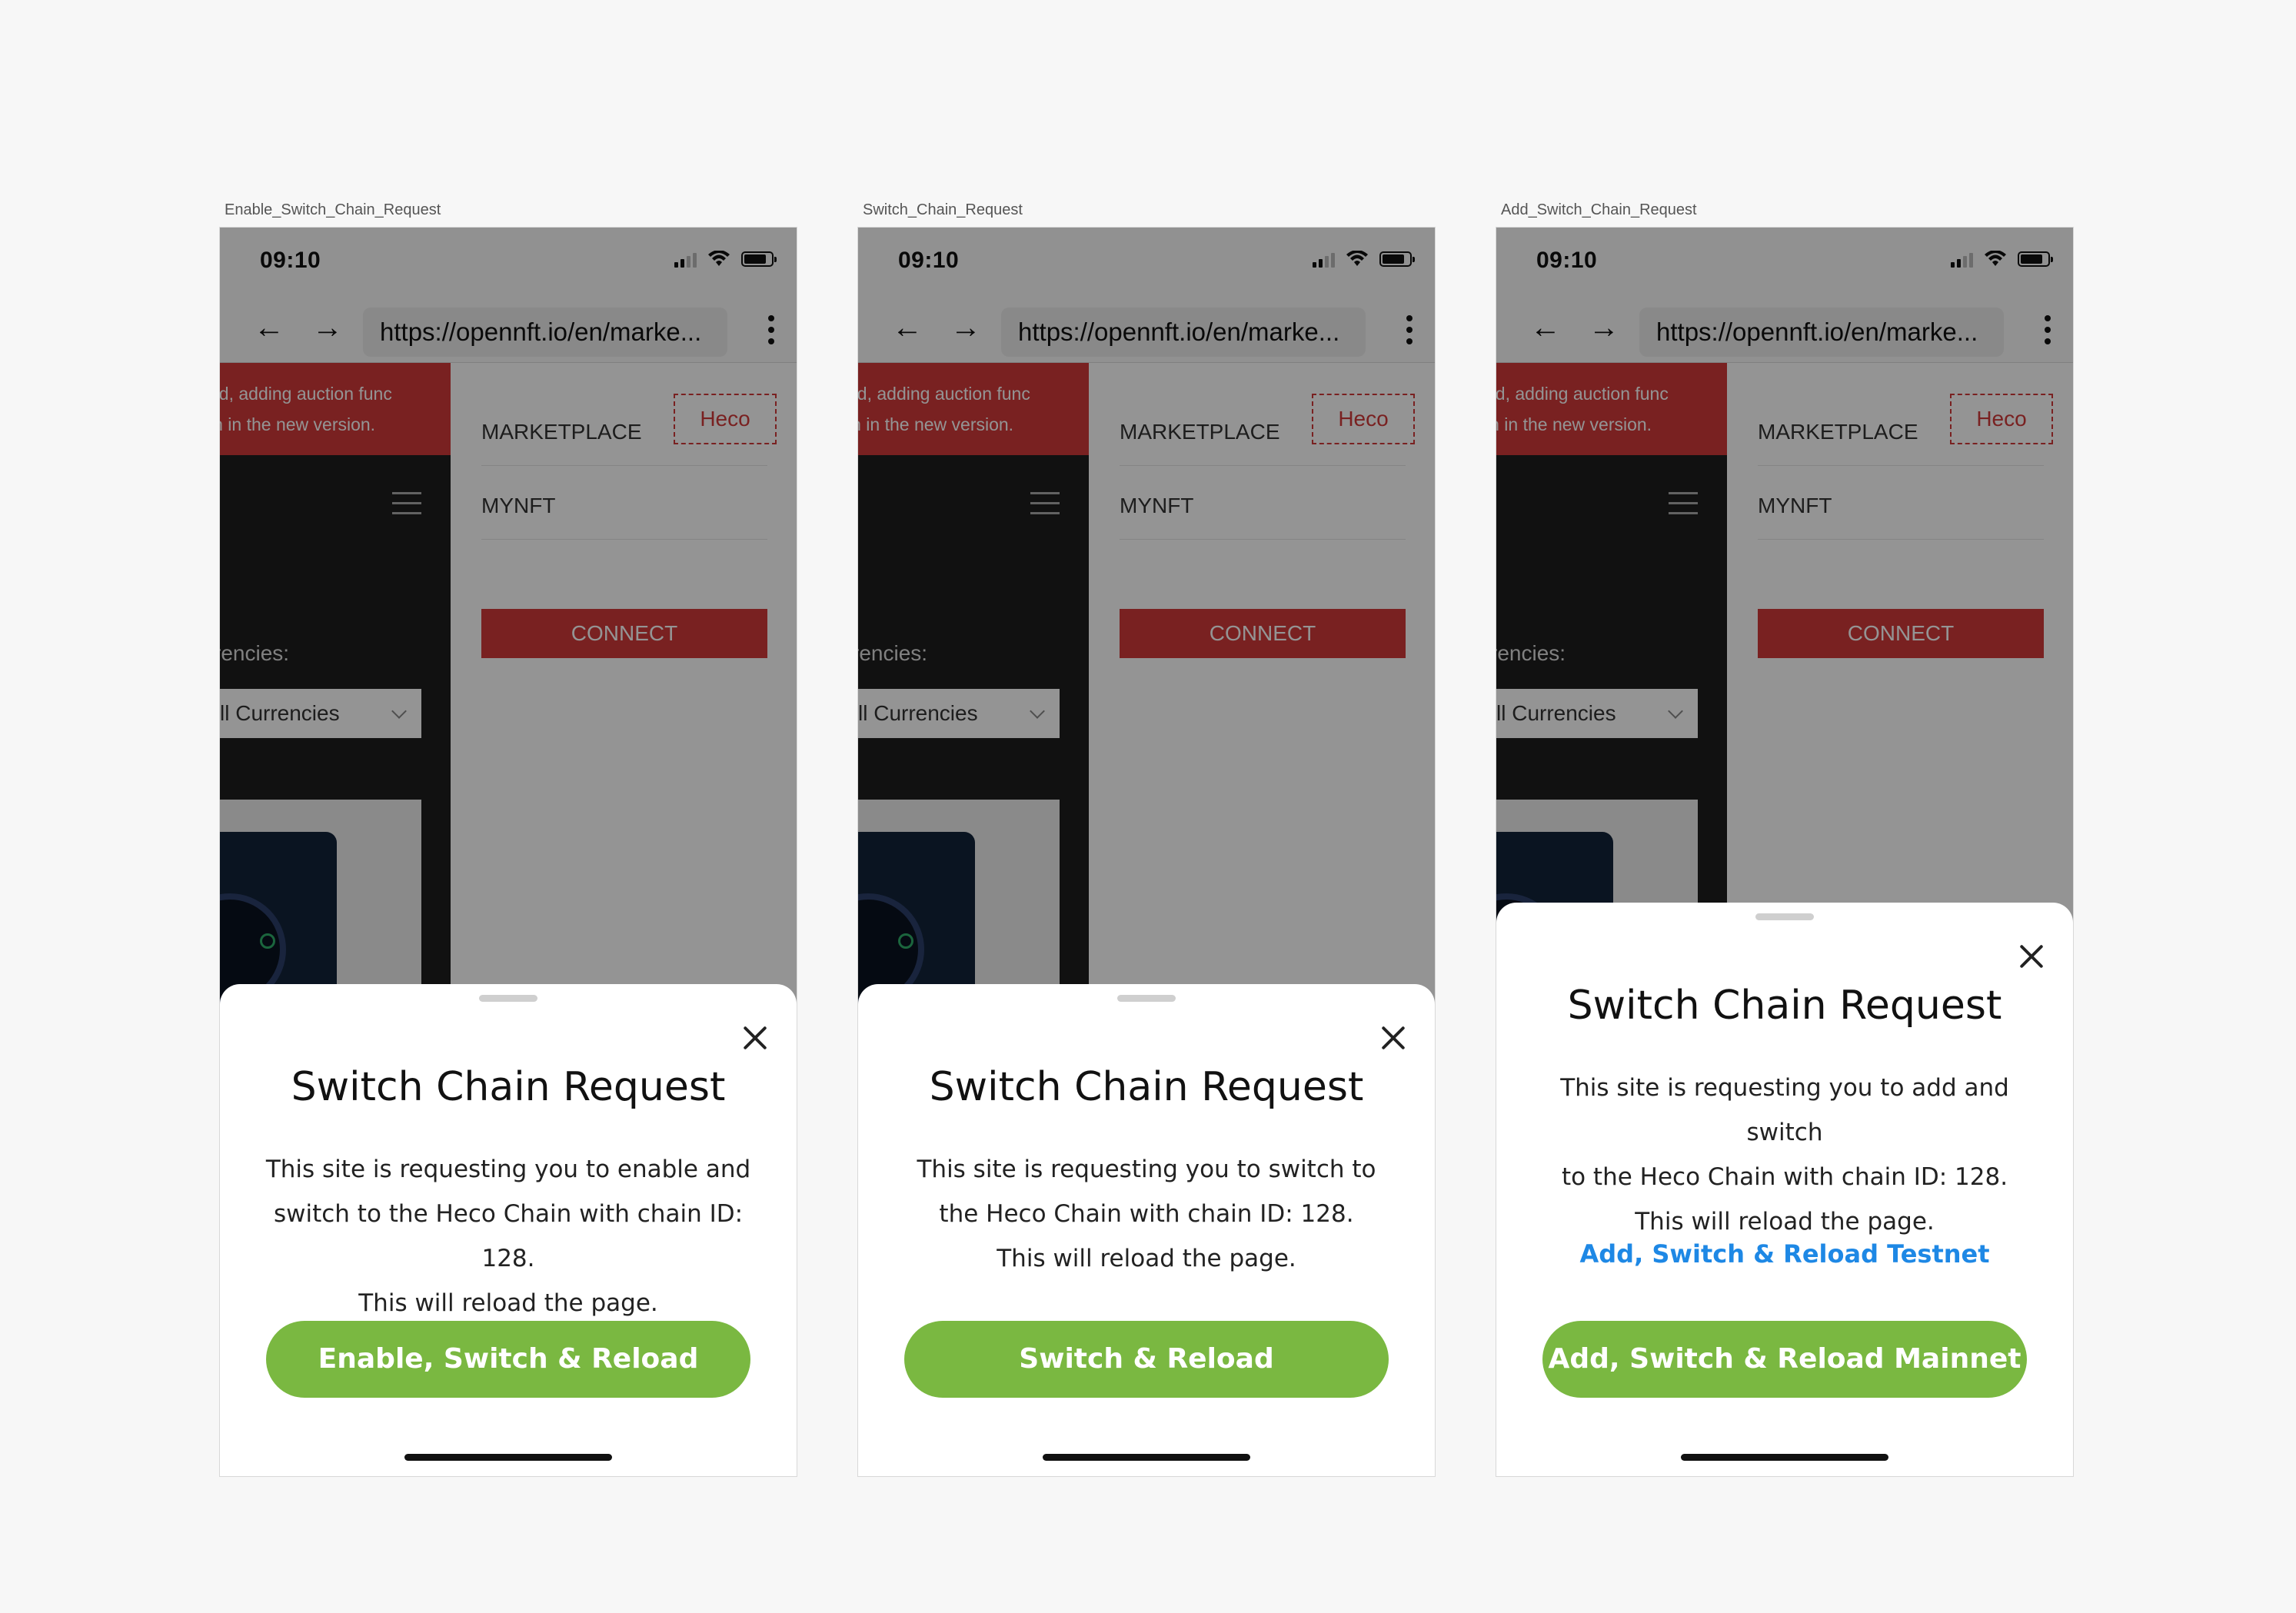 The image size is (2296, 1613). Describe the element at coordinates (1784, 1254) in the screenshot. I see `add-switch-reload-testnet-link: Add, Switch & Reload Testnet` at that location.